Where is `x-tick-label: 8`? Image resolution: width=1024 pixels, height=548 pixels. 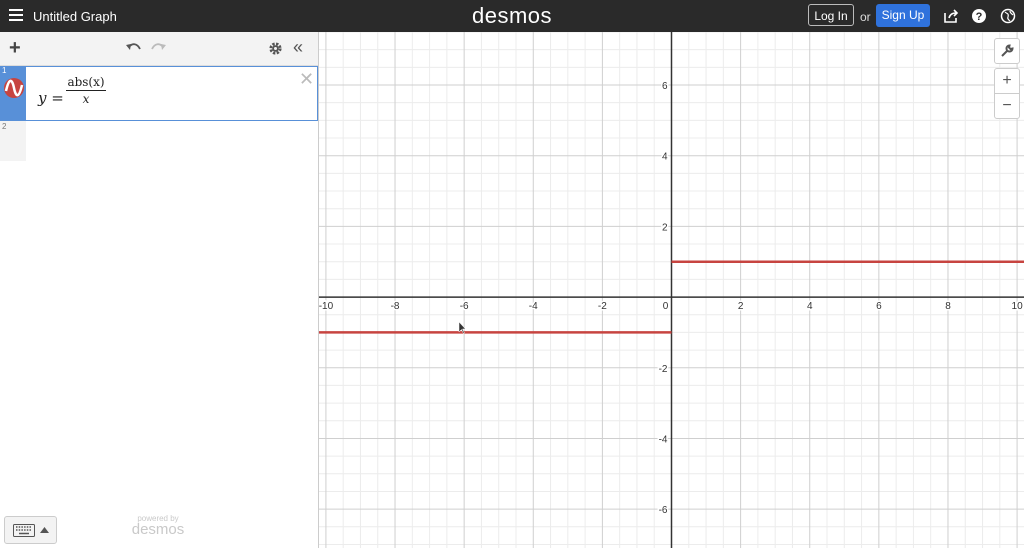 x-tick-label: 8 is located at coordinates (948, 306).